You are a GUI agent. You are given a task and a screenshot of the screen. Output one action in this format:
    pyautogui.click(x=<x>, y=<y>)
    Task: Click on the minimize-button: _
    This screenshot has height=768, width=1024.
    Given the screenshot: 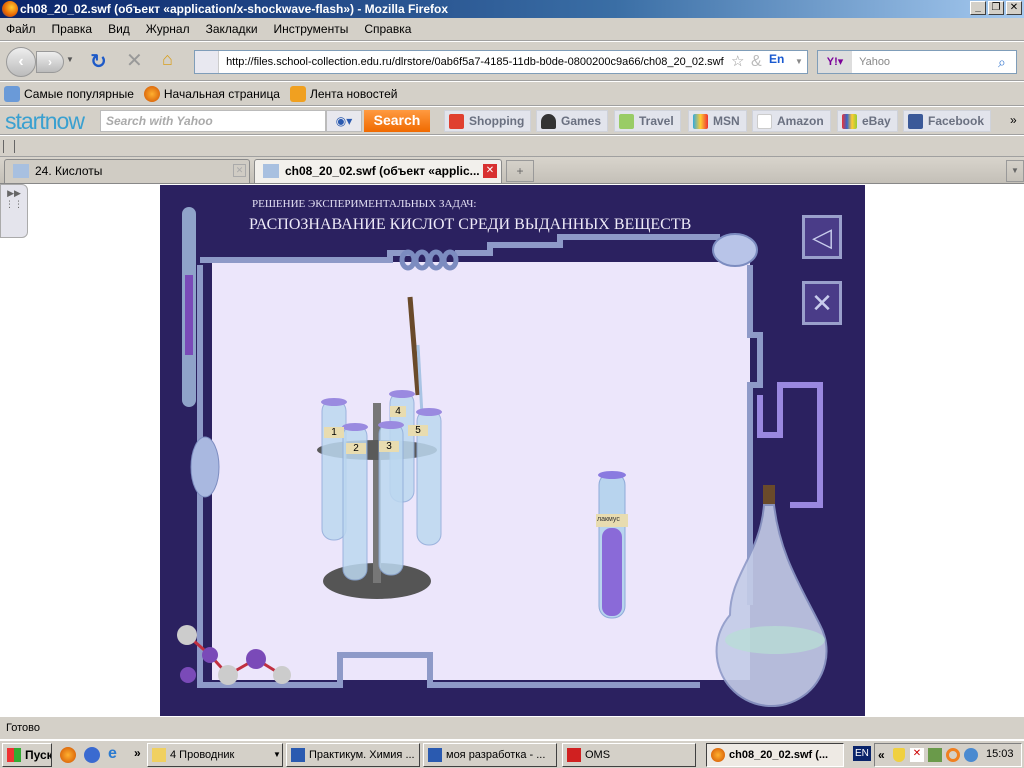 What is the action you would take?
    pyautogui.click(x=978, y=8)
    